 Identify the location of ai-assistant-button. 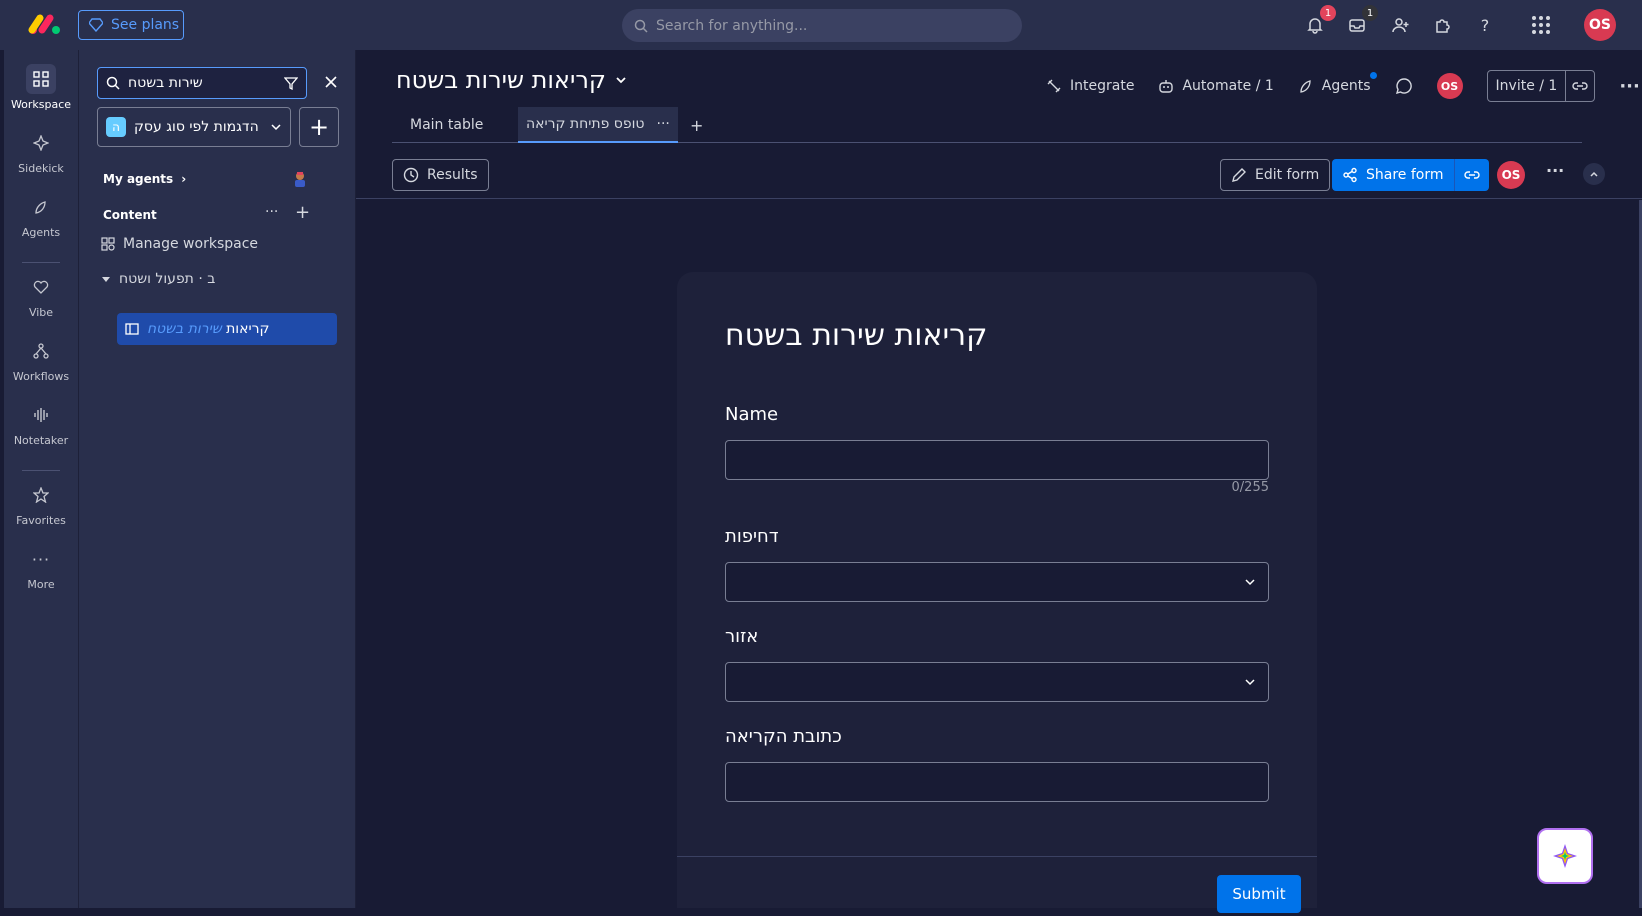
(1565, 856).